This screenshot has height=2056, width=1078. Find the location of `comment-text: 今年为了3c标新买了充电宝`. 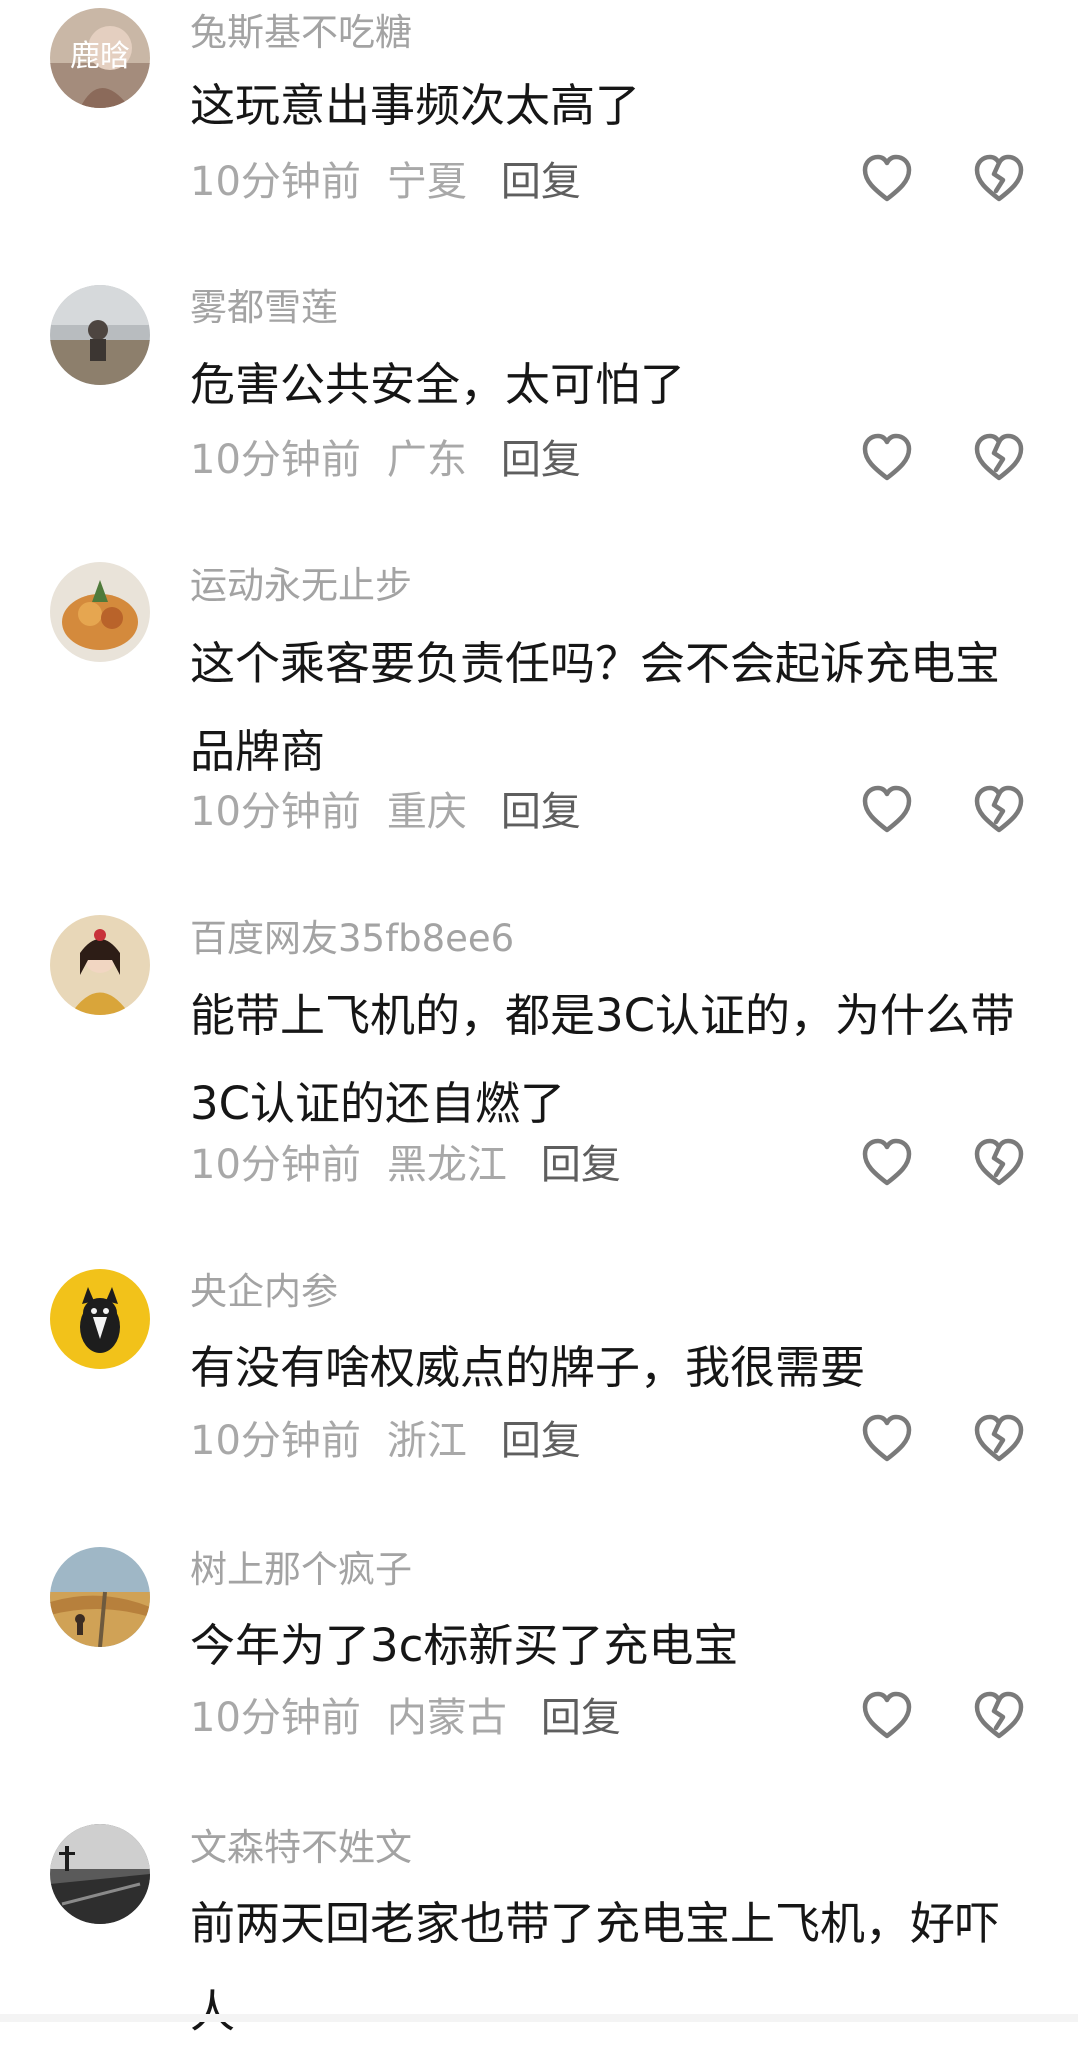

comment-text: 今年为了3c标新买了充电宝 is located at coordinates (464, 1645).